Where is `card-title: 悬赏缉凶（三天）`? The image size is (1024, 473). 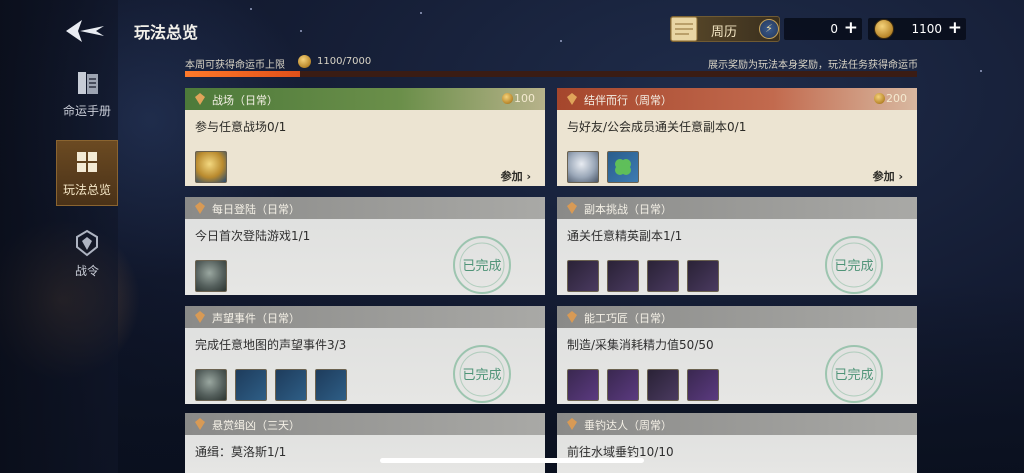 card-title: 悬赏缉凶（三天） is located at coordinates (256, 425).